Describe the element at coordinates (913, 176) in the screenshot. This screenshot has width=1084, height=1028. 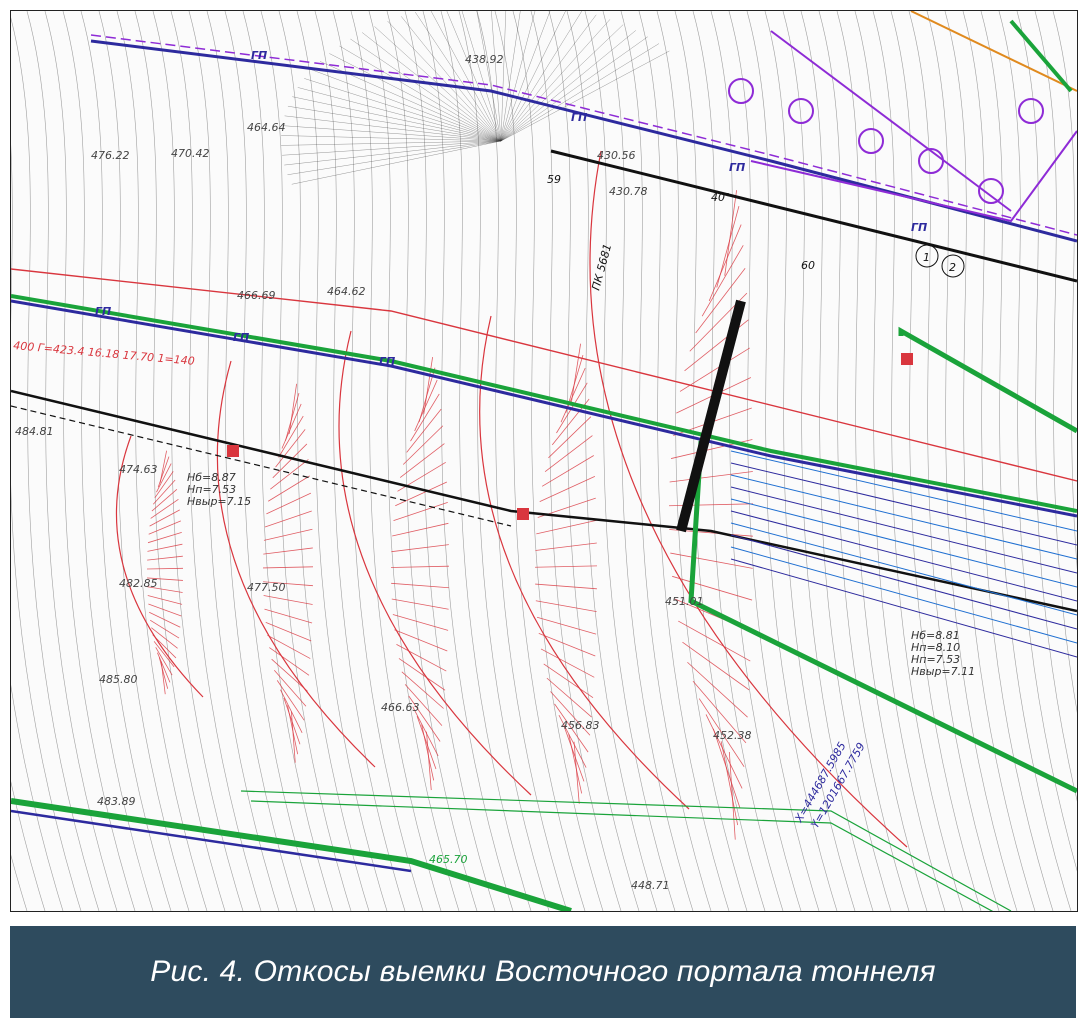
I see `purple-line-a` at that location.